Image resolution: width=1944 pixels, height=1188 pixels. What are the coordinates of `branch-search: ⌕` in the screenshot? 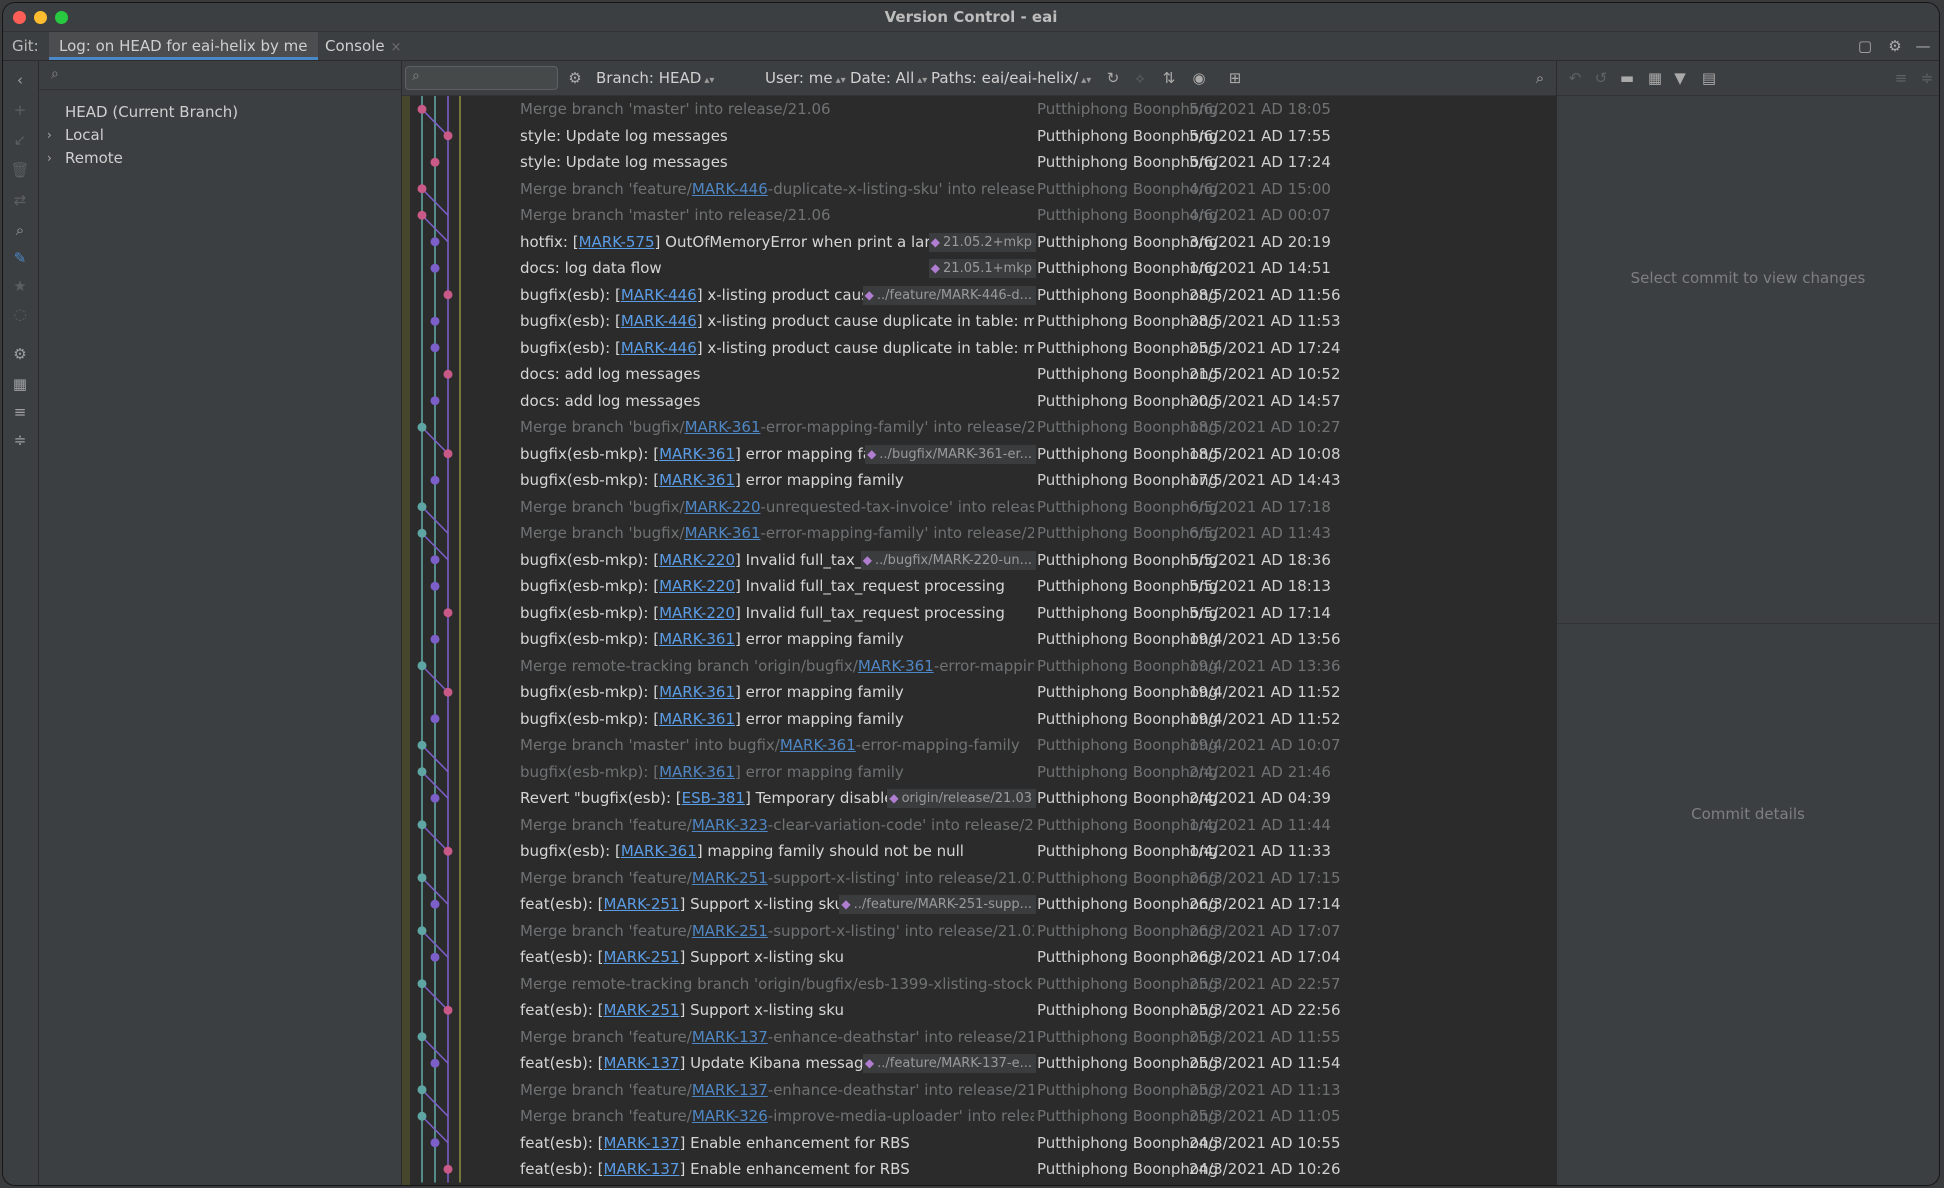 It's located at (220, 75).